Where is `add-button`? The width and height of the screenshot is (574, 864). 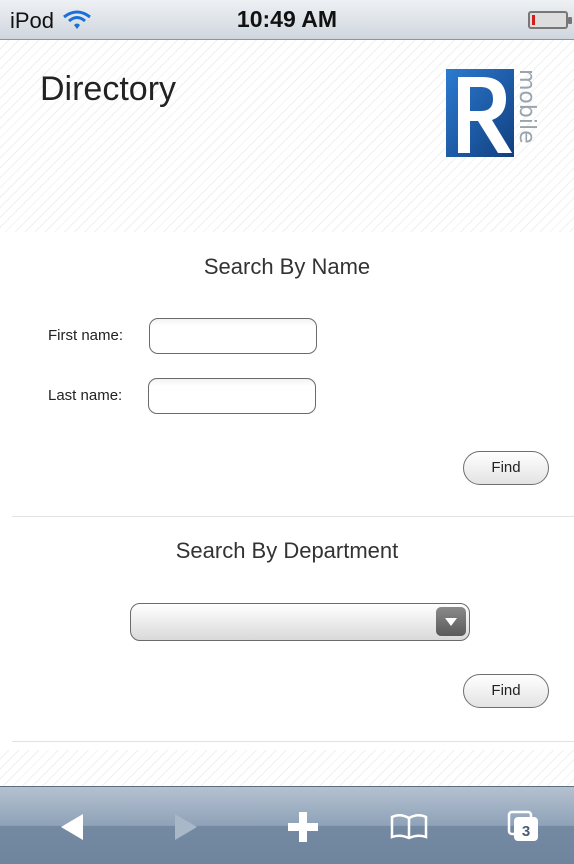
add-button is located at coordinates (303, 827).